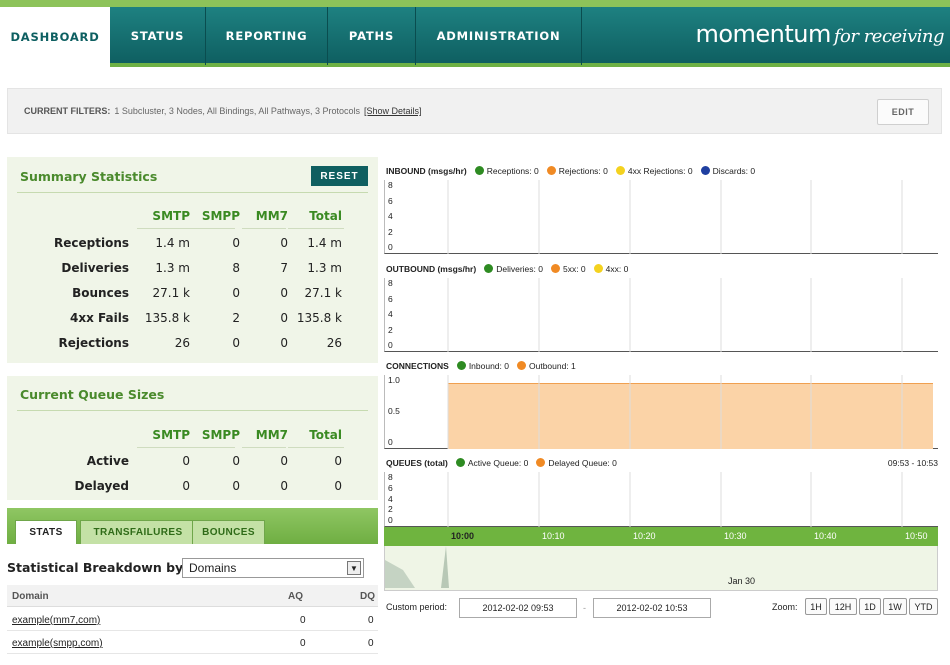 The width and height of the screenshot is (950, 665). Describe the element at coordinates (923, 606) in the screenshot. I see `zoom-button-ytd: YTD` at that location.